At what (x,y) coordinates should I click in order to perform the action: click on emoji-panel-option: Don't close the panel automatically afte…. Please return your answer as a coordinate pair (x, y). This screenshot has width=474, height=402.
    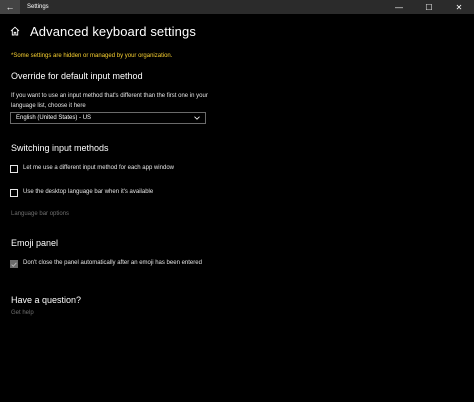
    Looking at the image, I should click on (116, 263).